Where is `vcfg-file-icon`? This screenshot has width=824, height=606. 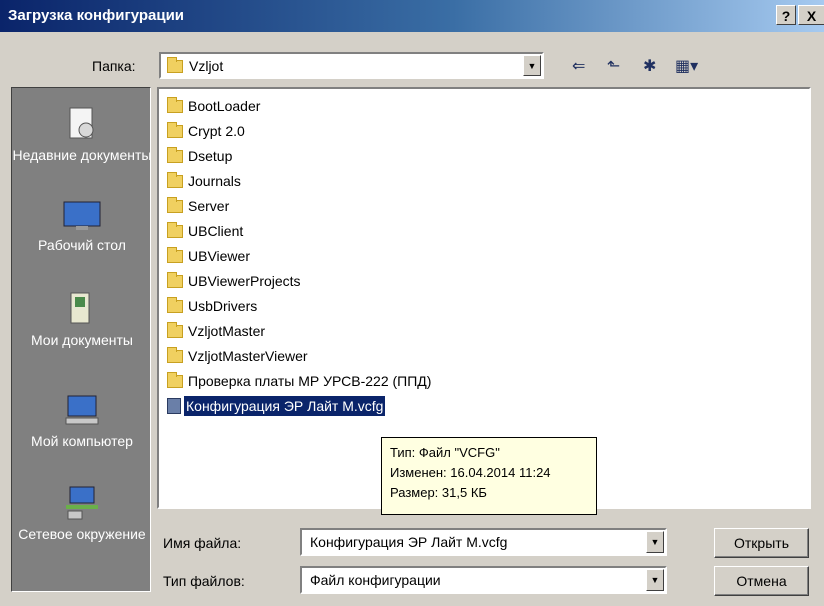
vcfg-file-icon is located at coordinates (174, 406).